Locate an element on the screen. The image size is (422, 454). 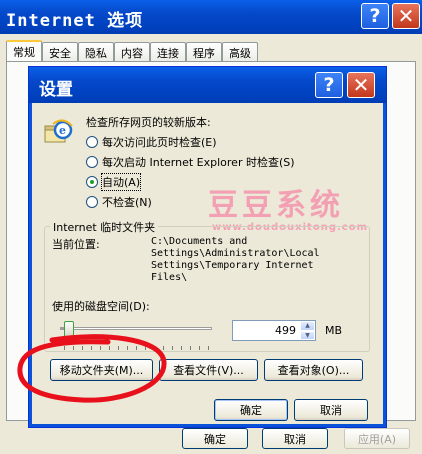
settings-help-icon: ? is located at coordinates (329, 85).